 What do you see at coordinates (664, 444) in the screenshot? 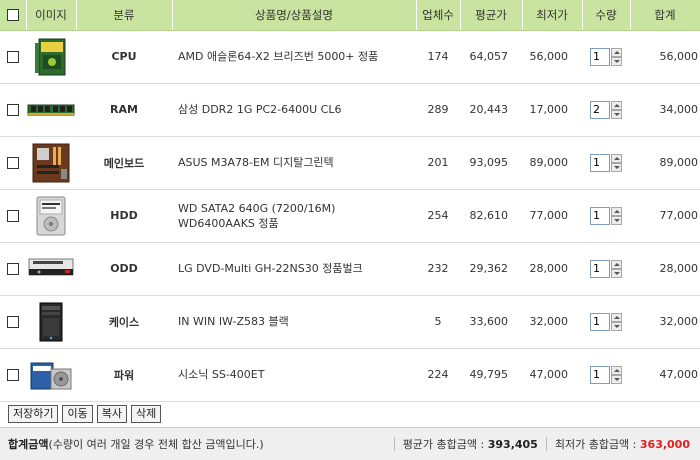
I see `min-total-value: 363,000` at bounding box center [664, 444].